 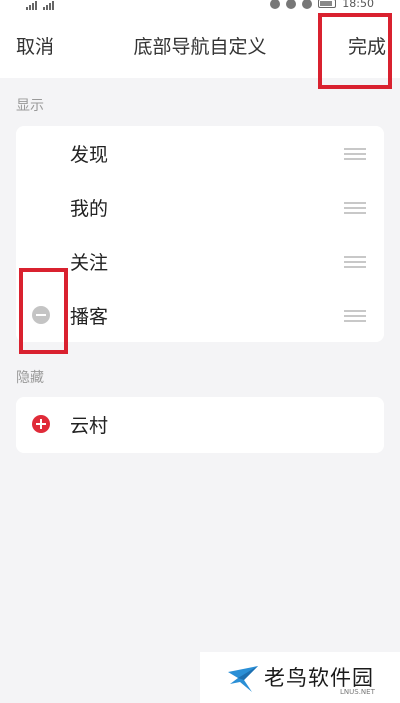 I want to click on shown-item-discover: 发现, so click(x=200, y=153).